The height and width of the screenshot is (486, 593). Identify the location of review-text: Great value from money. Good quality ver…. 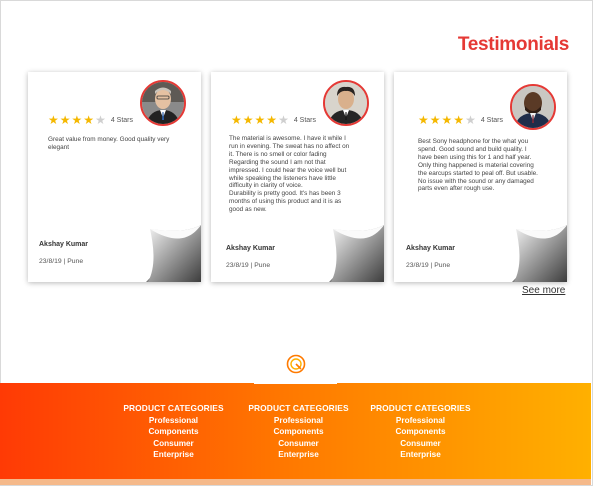
(109, 143).